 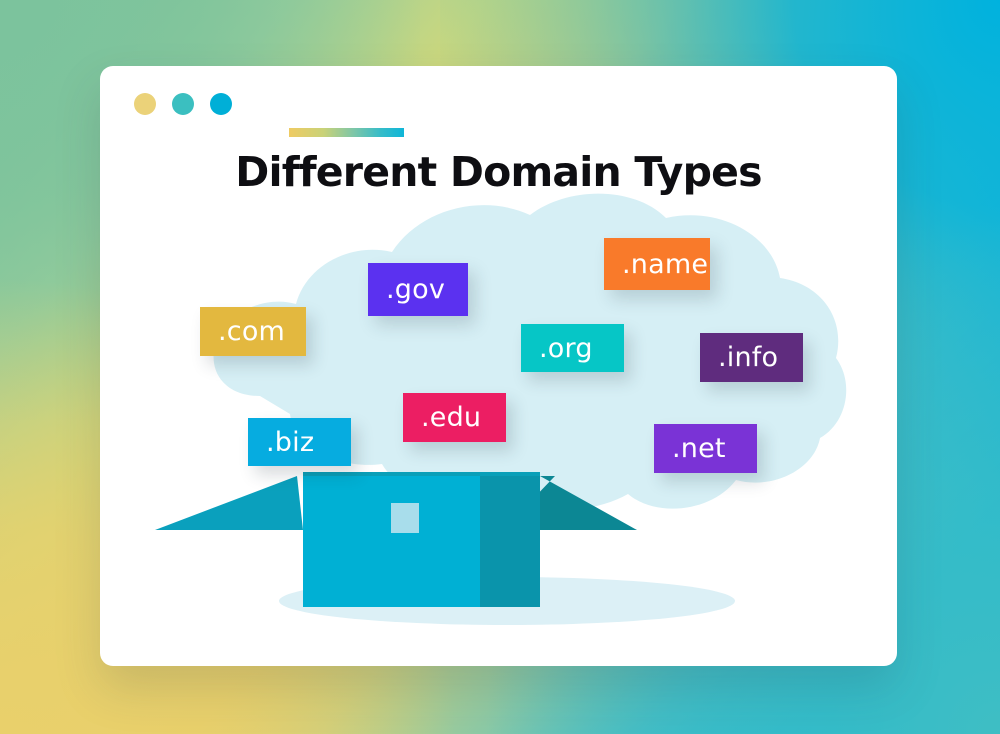 What do you see at coordinates (391, 541) in the screenshot?
I see `box-front-face` at bounding box center [391, 541].